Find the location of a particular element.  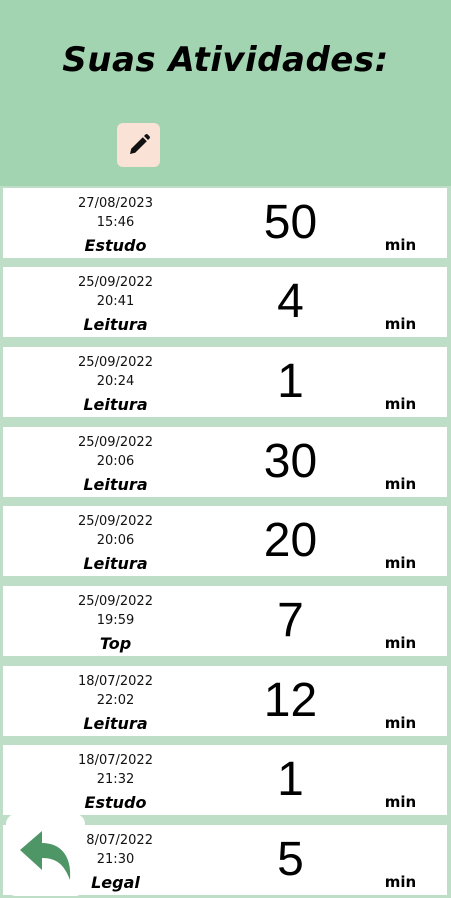

activity-type: Top is located at coordinates (115, 643).